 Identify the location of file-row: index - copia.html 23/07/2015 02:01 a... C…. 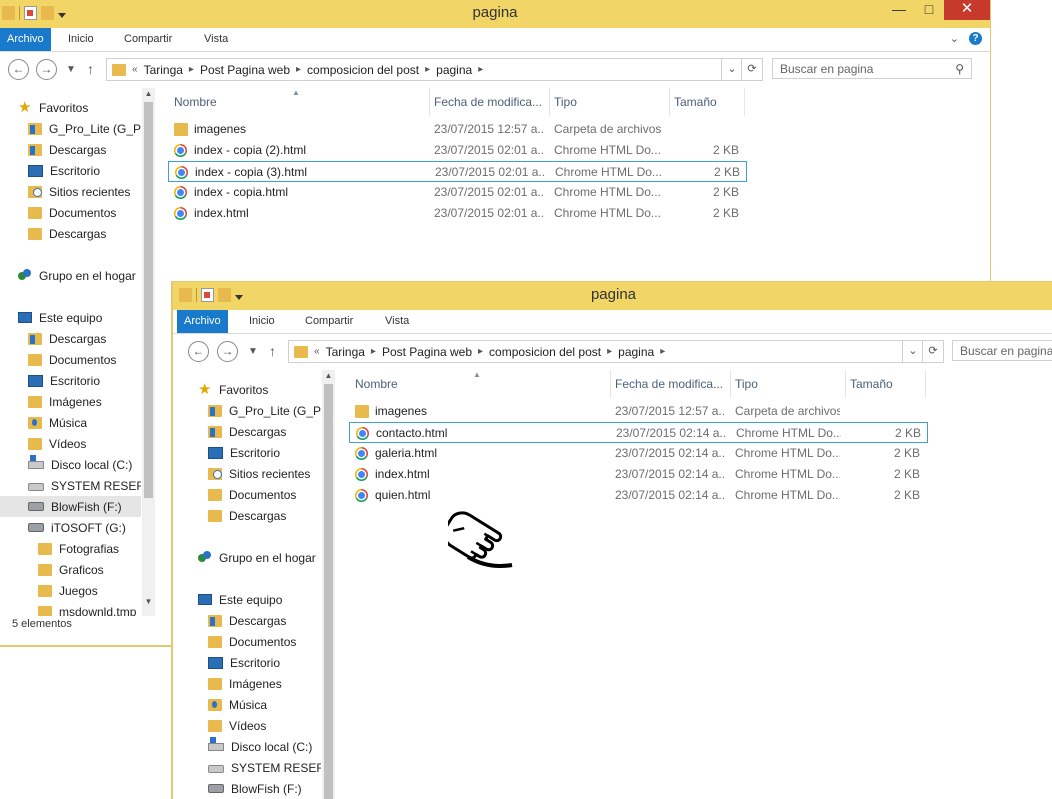
(457, 192).